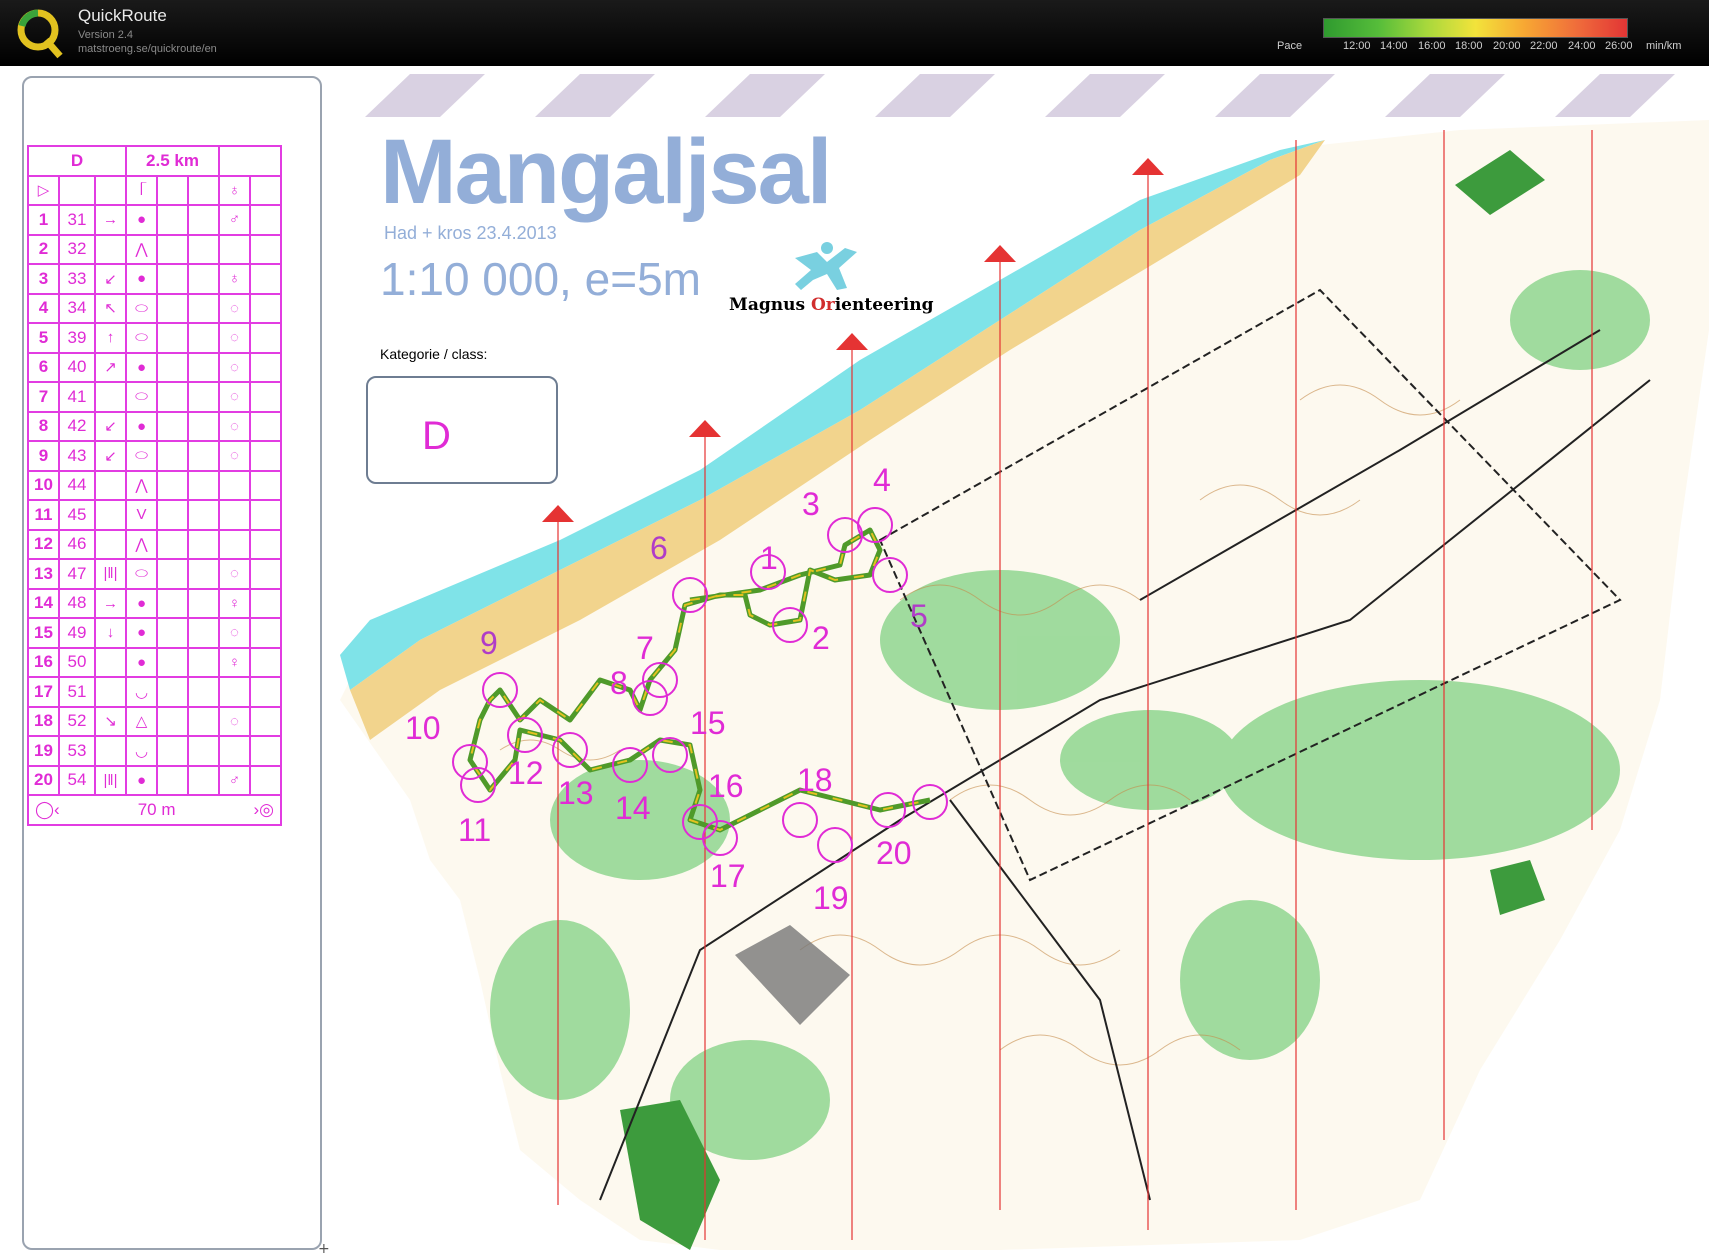 The width and height of the screenshot is (1709, 1260). Describe the element at coordinates (43, 190) in the screenshot. I see `start-triangle-icon: ▷` at that location.